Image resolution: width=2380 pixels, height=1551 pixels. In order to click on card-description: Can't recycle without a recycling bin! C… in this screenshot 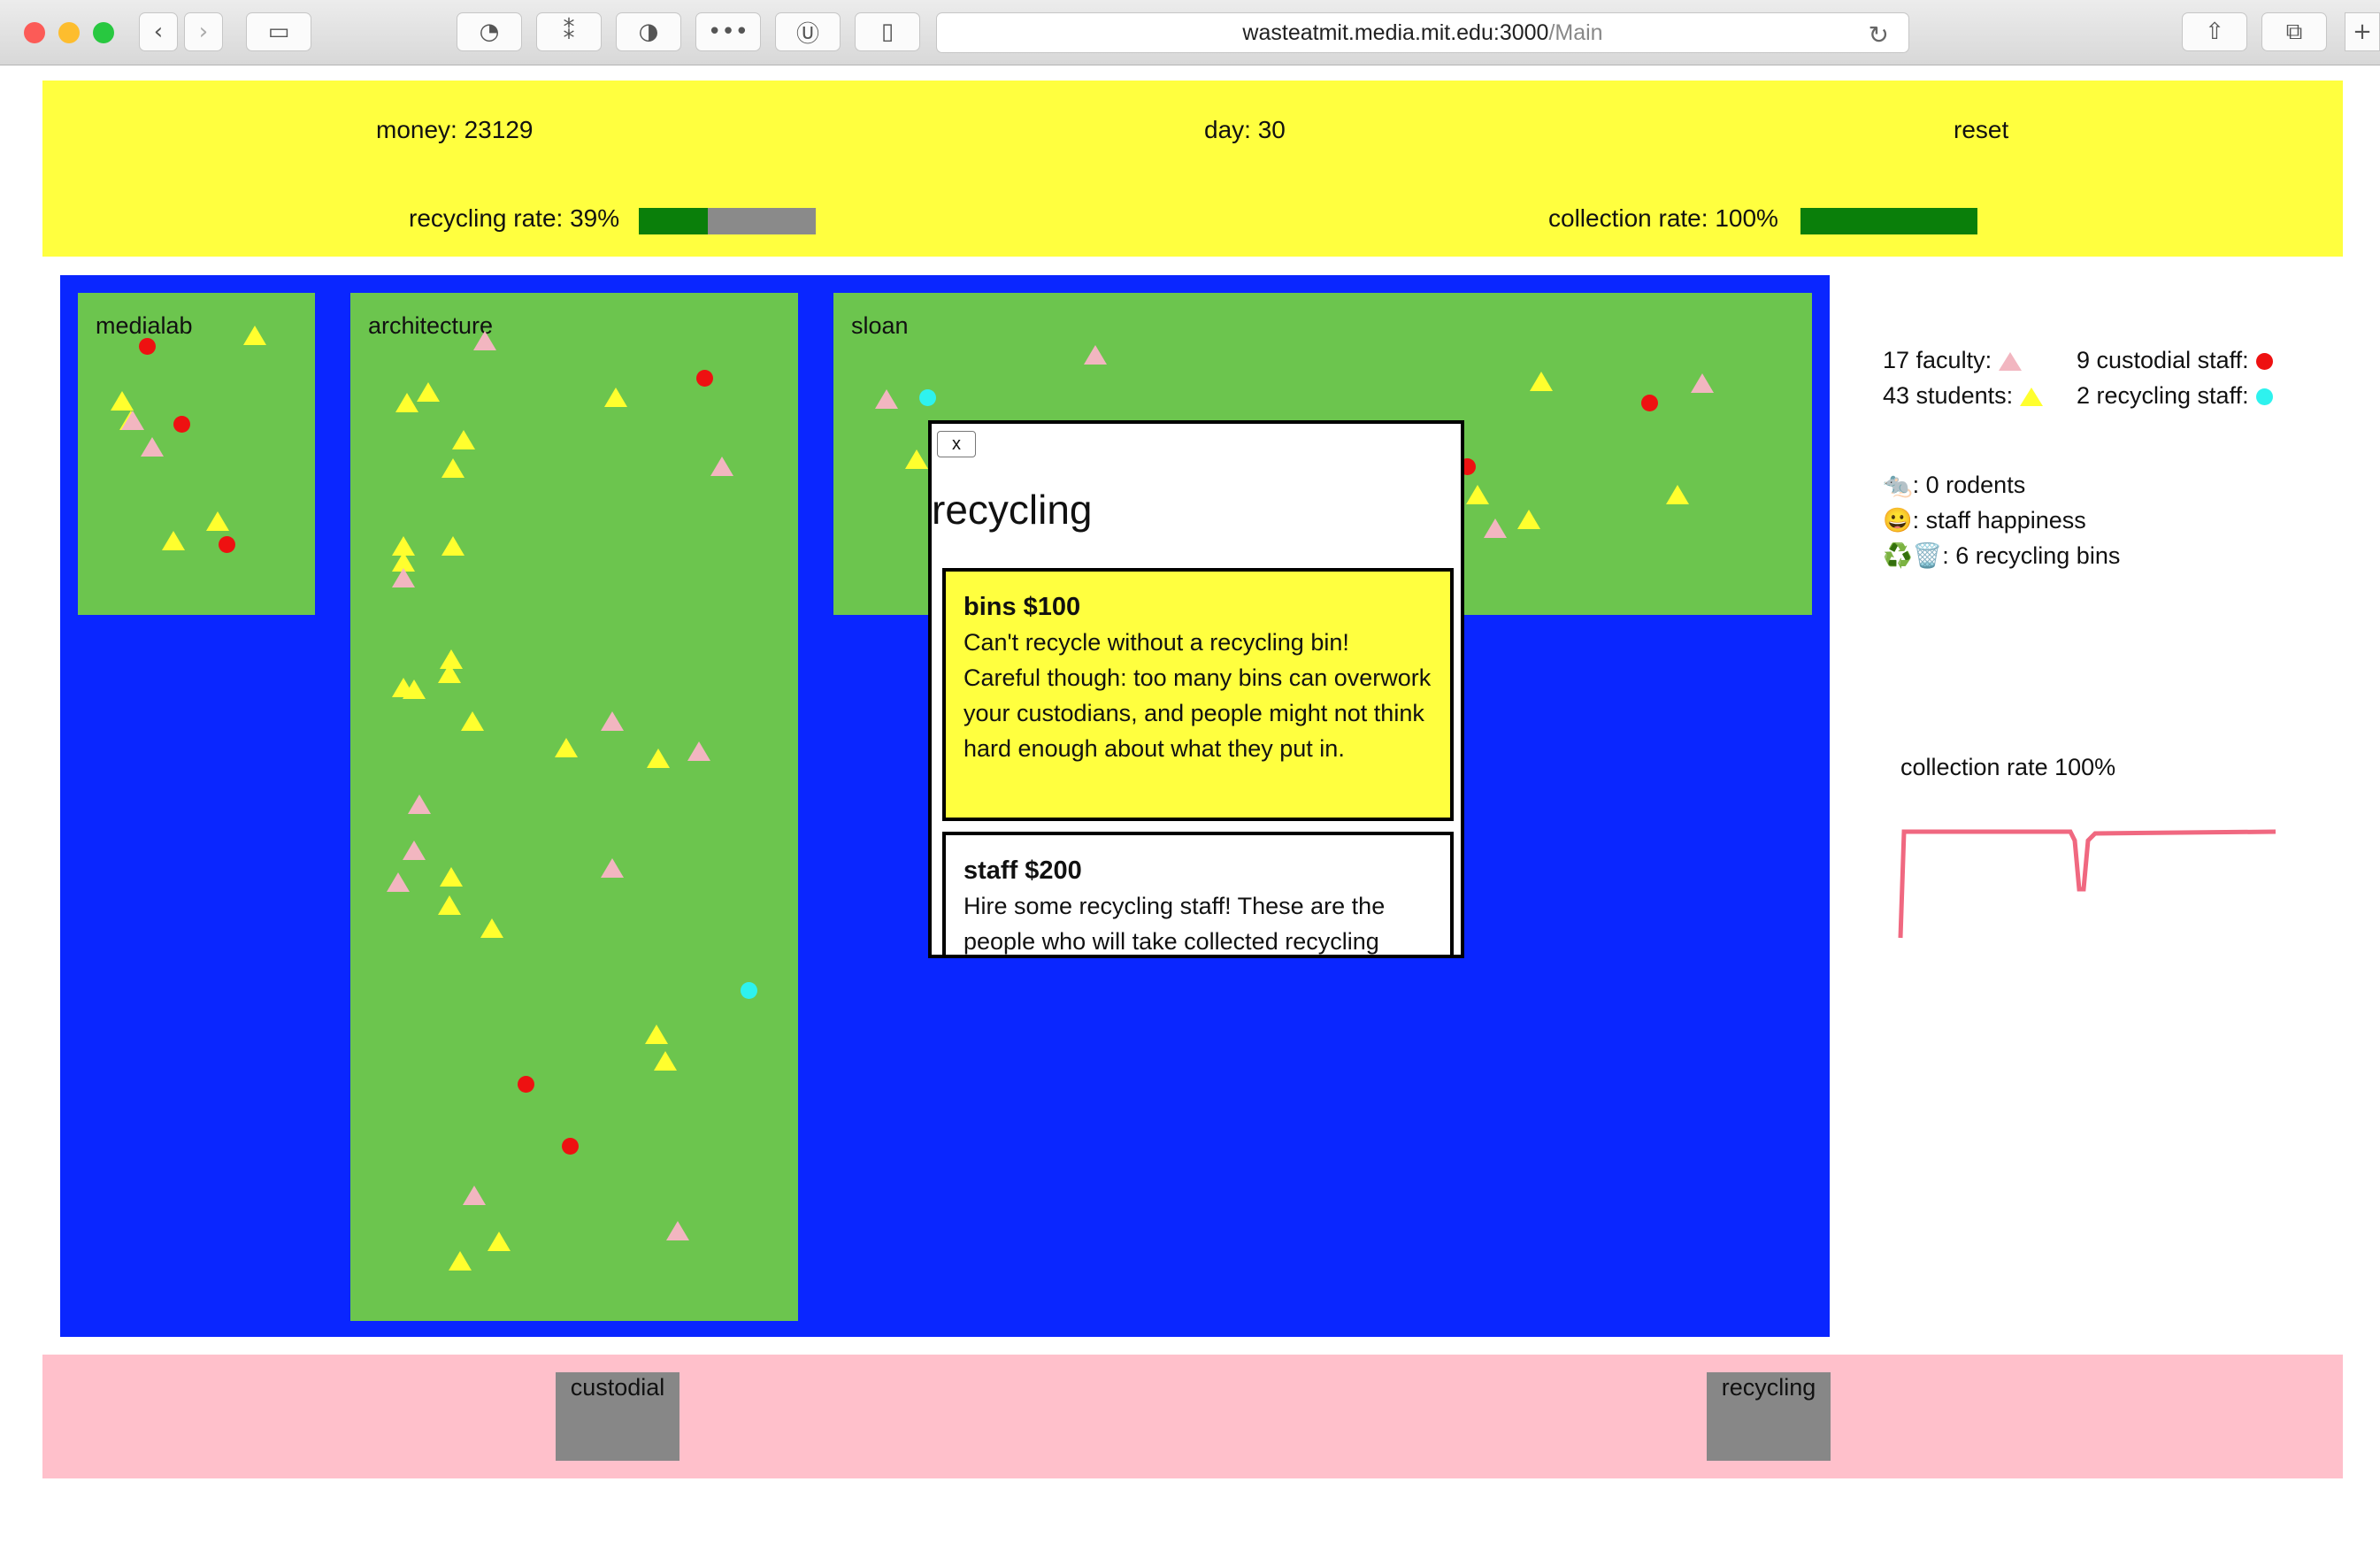, I will do `click(1198, 695)`.